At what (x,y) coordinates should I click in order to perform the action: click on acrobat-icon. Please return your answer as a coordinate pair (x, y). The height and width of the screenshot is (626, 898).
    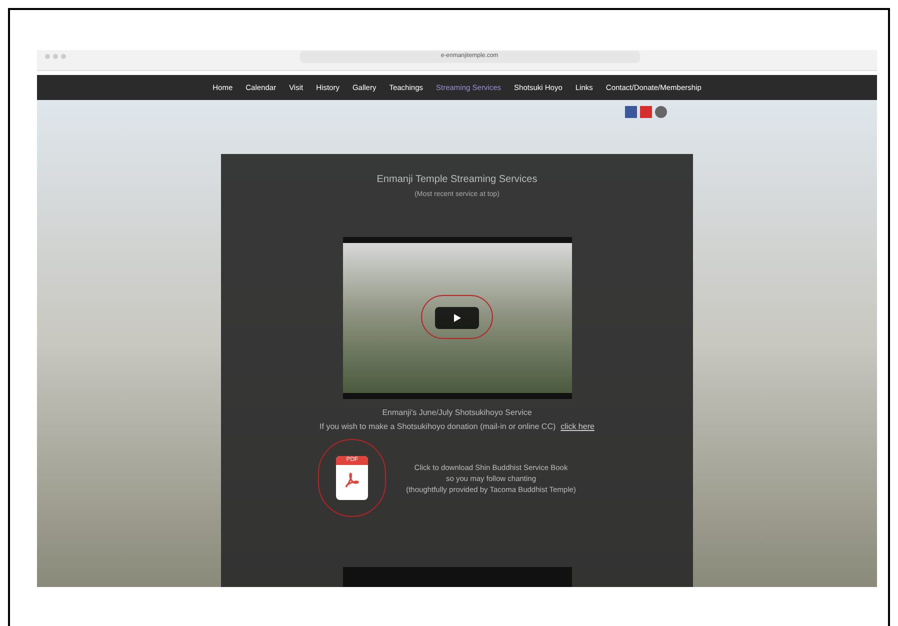
    Looking at the image, I should click on (352, 480).